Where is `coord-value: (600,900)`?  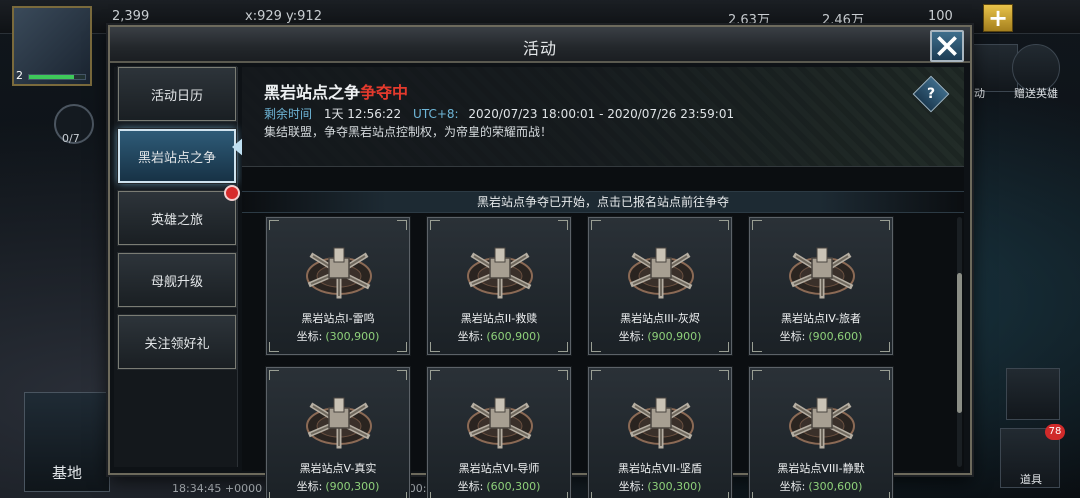 coord-value: (600,900) is located at coordinates (513, 336).